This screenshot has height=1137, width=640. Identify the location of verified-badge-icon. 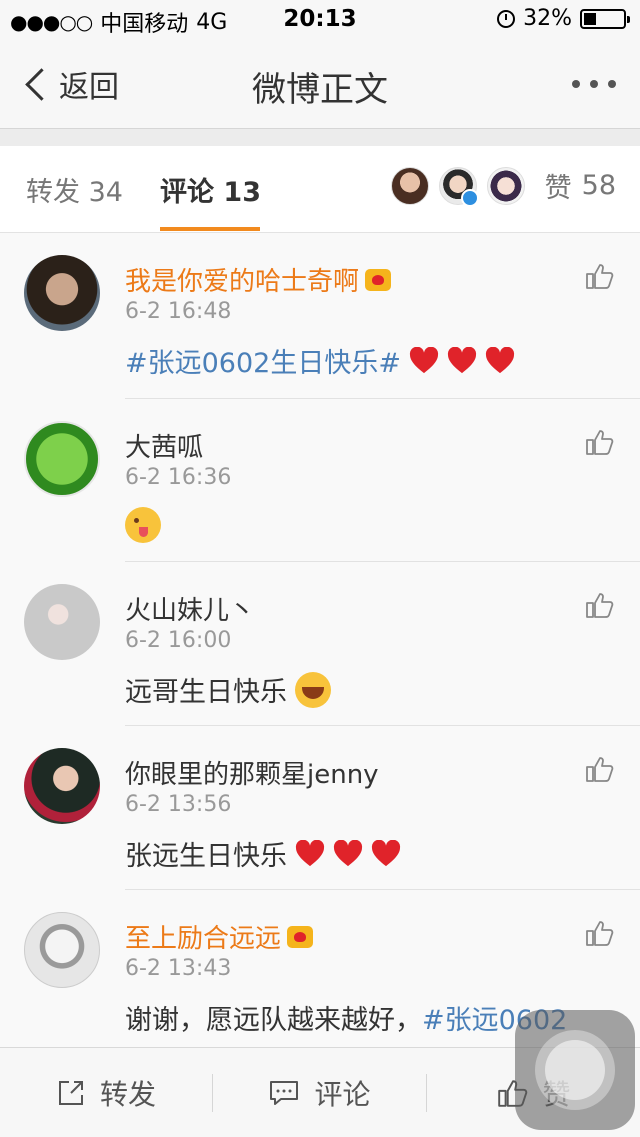
(469, 197).